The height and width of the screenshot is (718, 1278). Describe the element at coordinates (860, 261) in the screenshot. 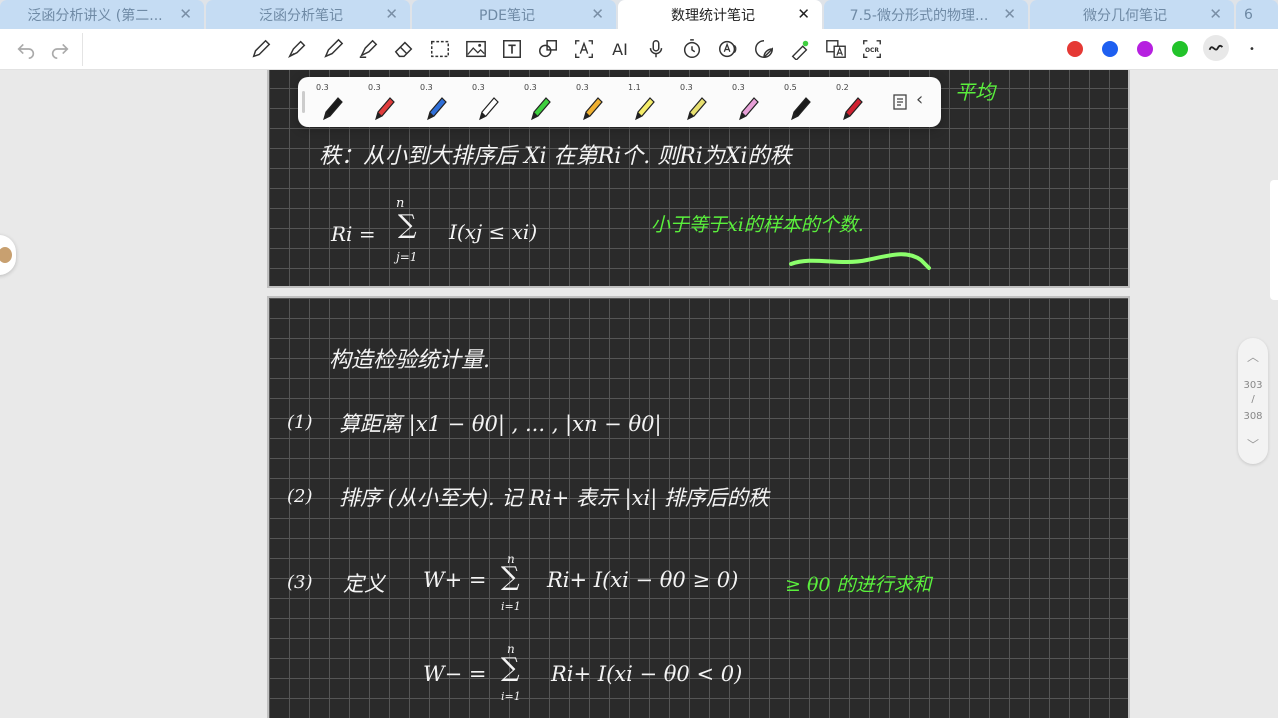

I see `highlight-squiggle` at that location.